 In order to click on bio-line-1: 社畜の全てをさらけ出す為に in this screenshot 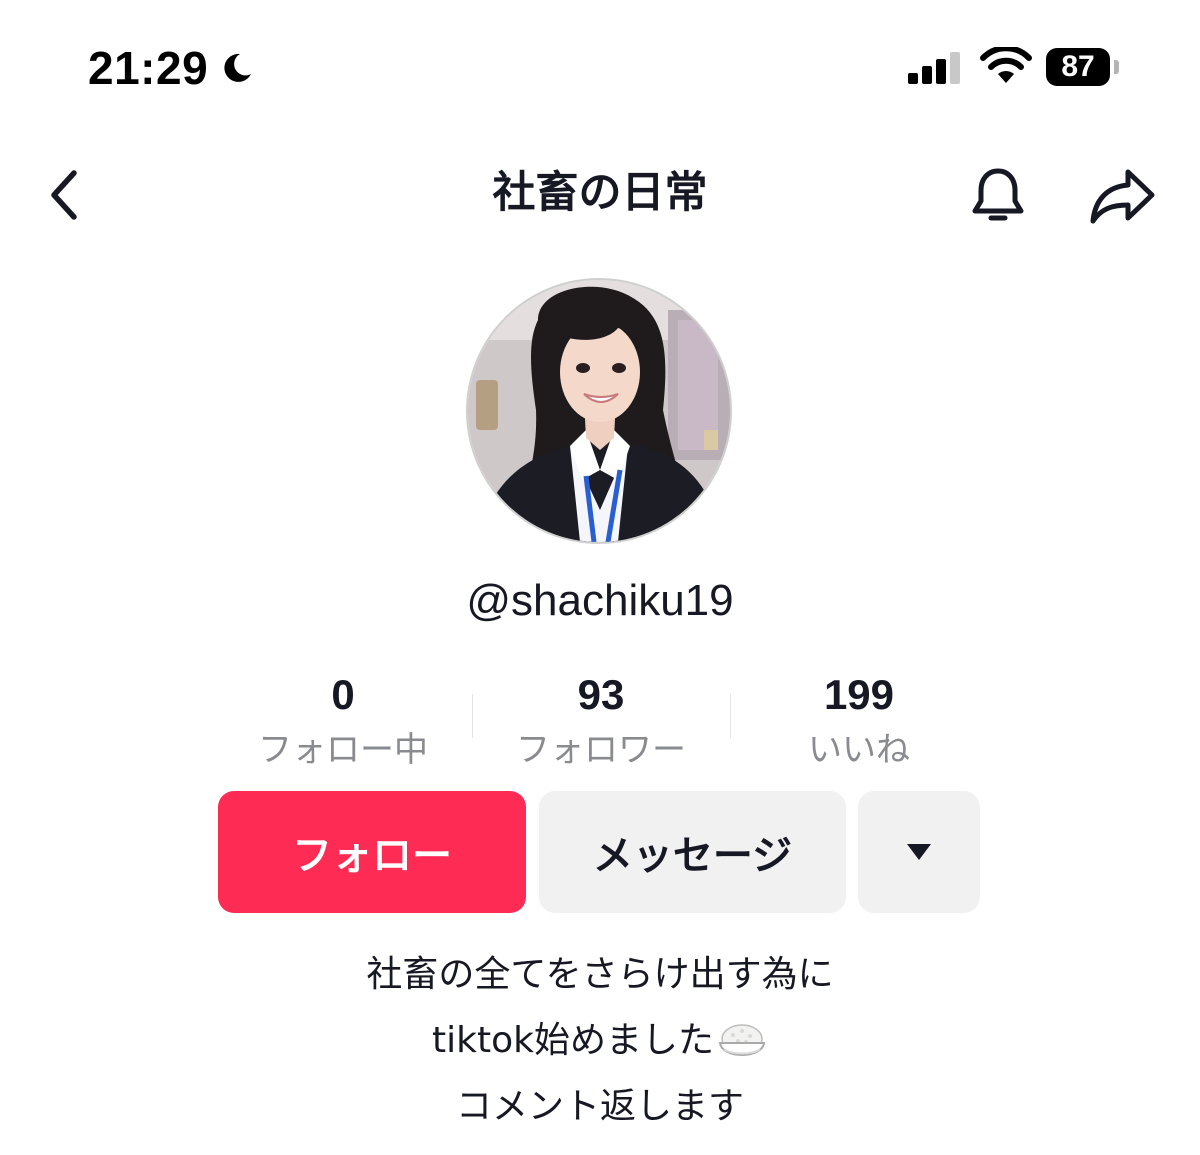, I will do `click(600, 974)`.